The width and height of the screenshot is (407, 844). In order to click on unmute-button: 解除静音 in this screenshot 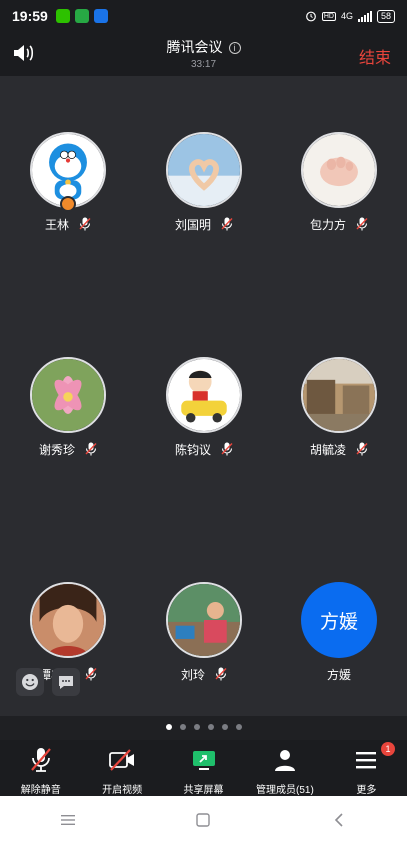, I will do `click(40, 768)`.